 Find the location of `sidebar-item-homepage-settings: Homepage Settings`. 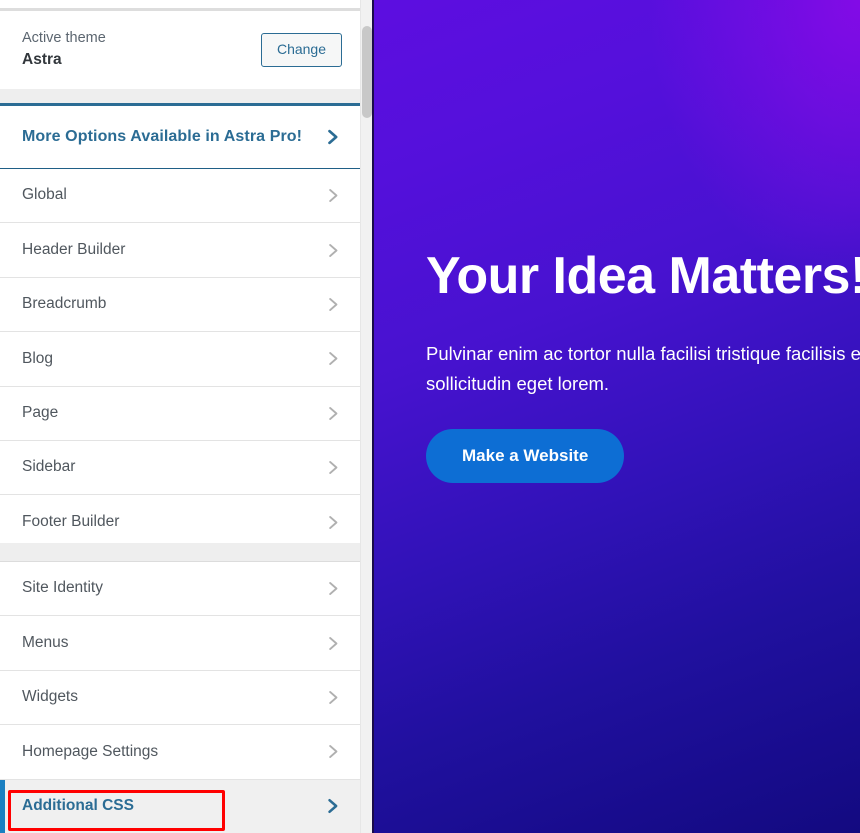

sidebar-item-homepage-settings: Homepage Settings is located at coordinates (180, 752).